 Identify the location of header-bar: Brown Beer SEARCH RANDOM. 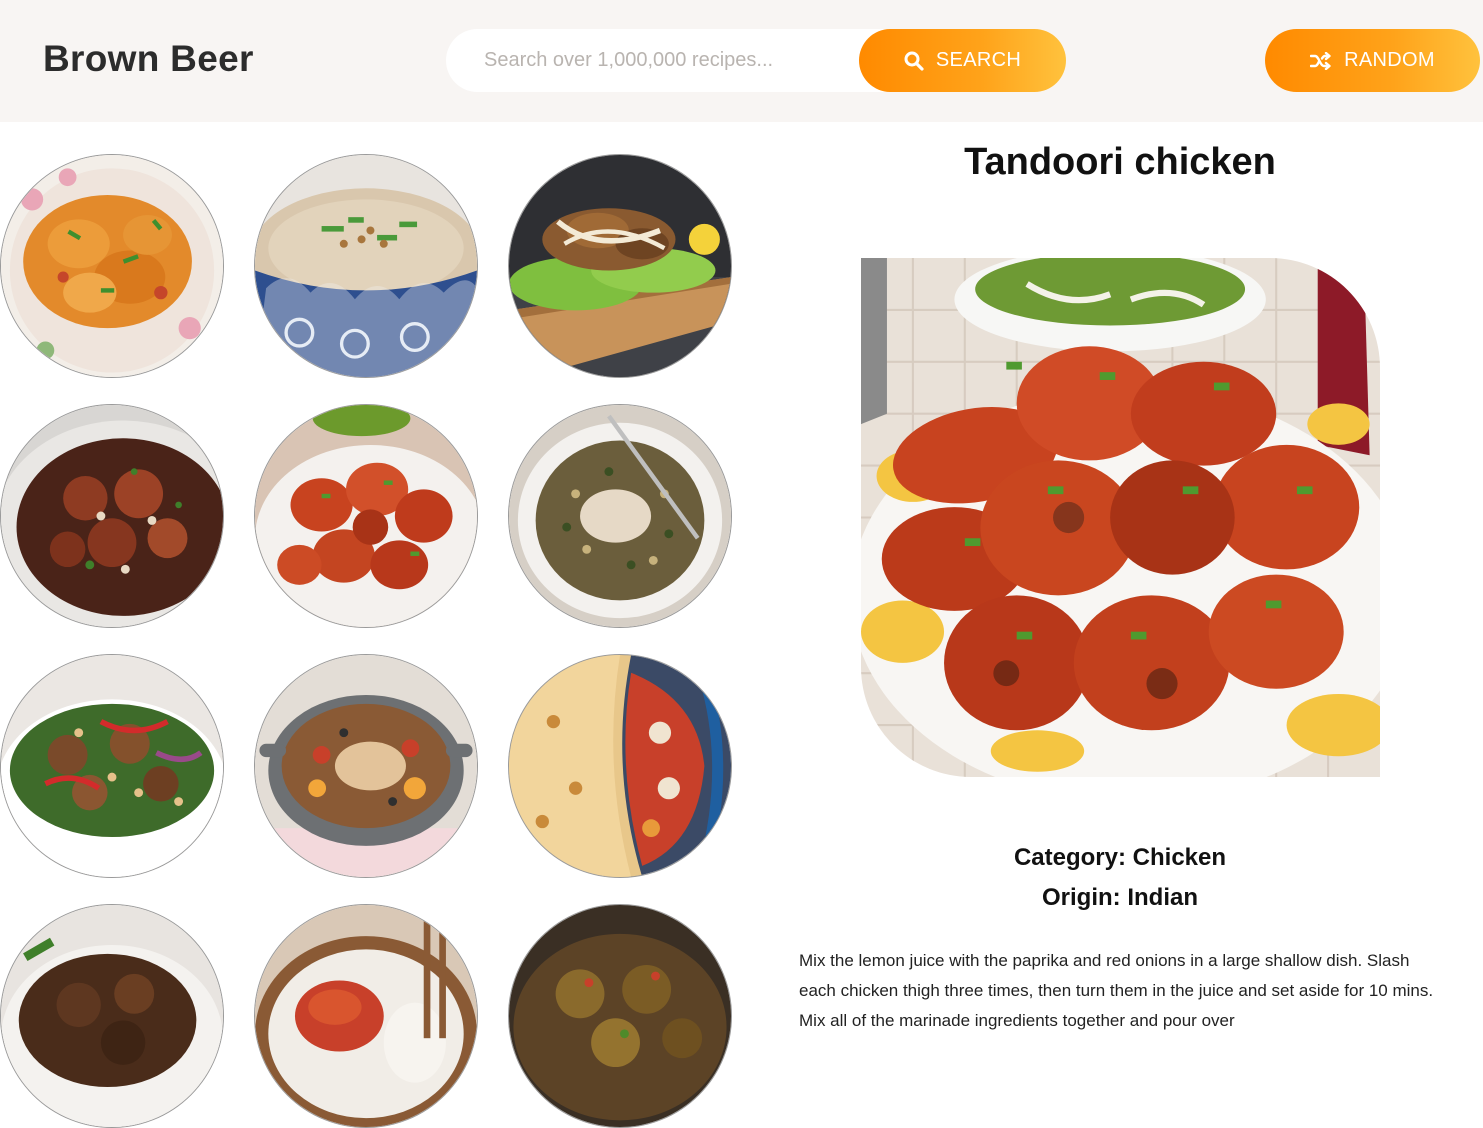
(741, 61).